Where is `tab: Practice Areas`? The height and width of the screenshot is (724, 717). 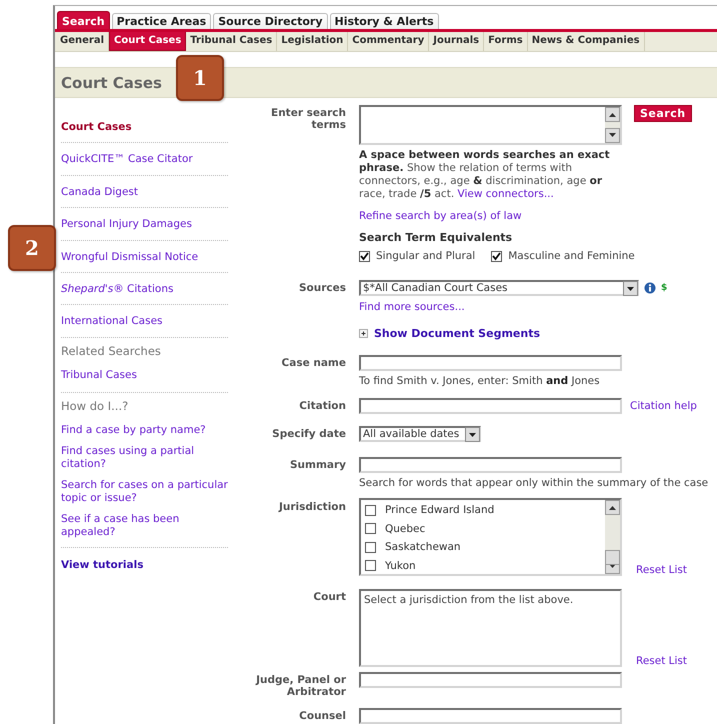
tab: Practice Areas is located at coordinates (162, 21).